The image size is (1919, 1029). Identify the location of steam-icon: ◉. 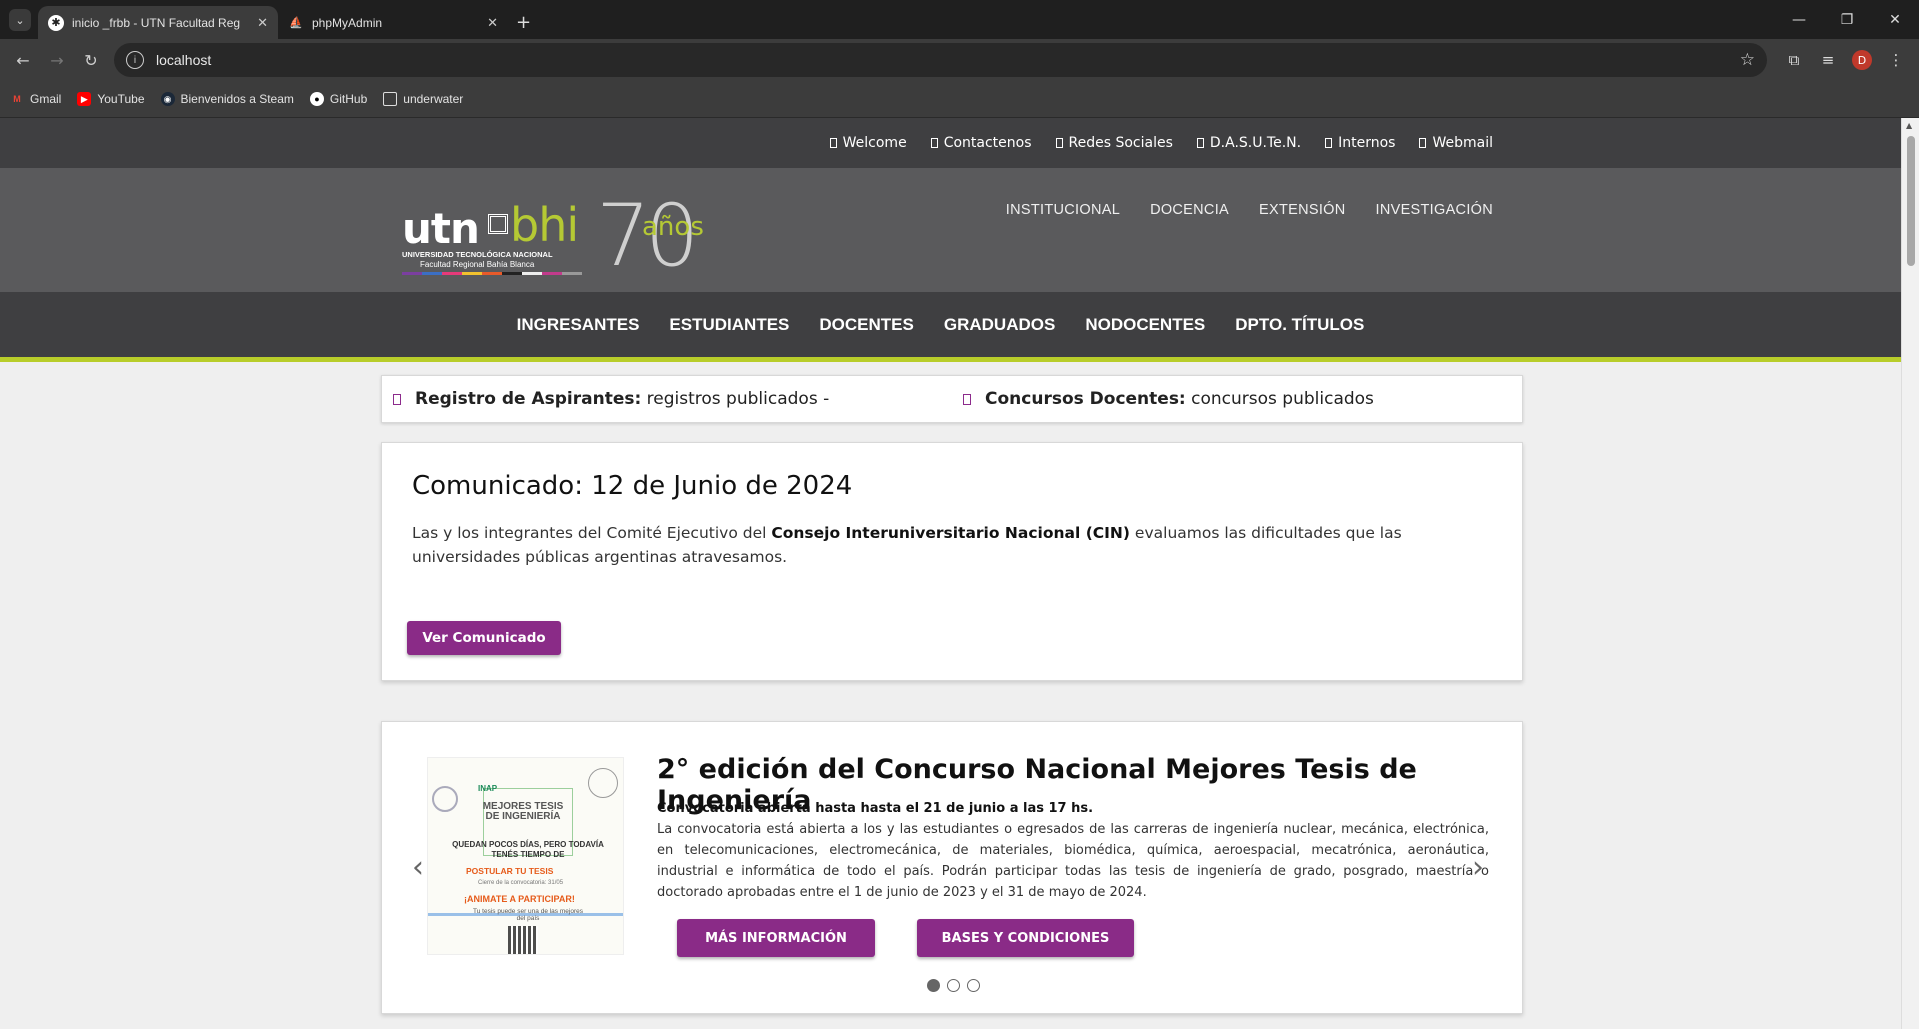
(167, 99).